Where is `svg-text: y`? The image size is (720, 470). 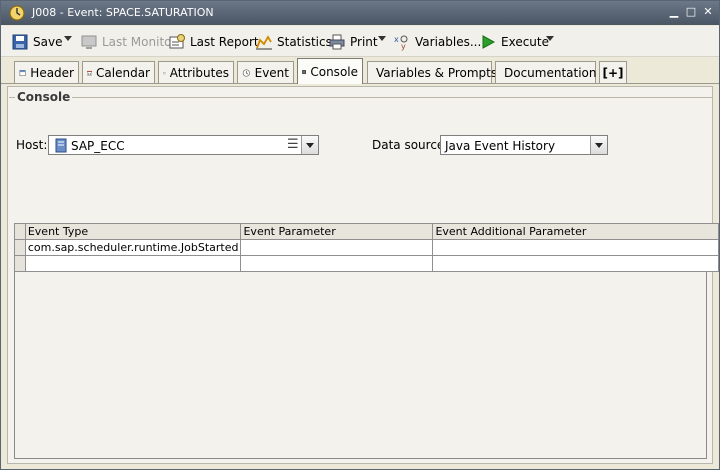 svg-text: y is located at coordinates (403, 46).